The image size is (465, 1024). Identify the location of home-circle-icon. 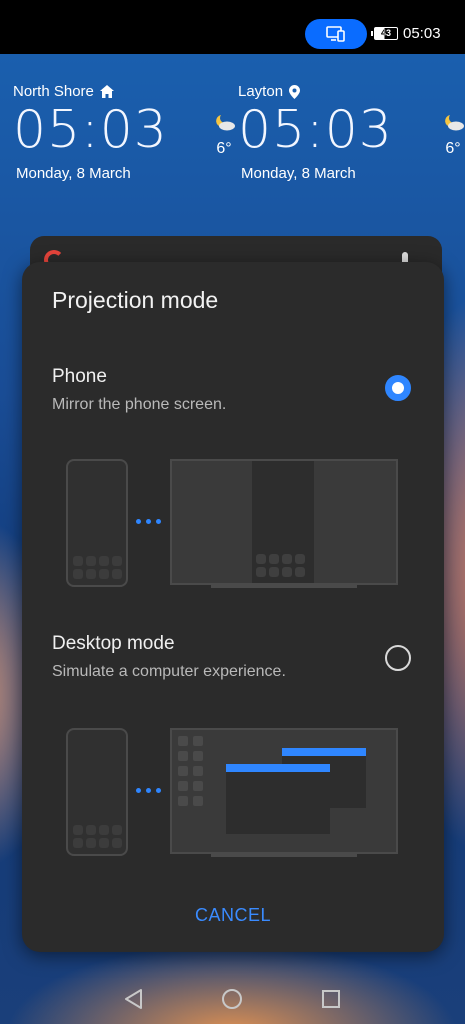
(232, 999).